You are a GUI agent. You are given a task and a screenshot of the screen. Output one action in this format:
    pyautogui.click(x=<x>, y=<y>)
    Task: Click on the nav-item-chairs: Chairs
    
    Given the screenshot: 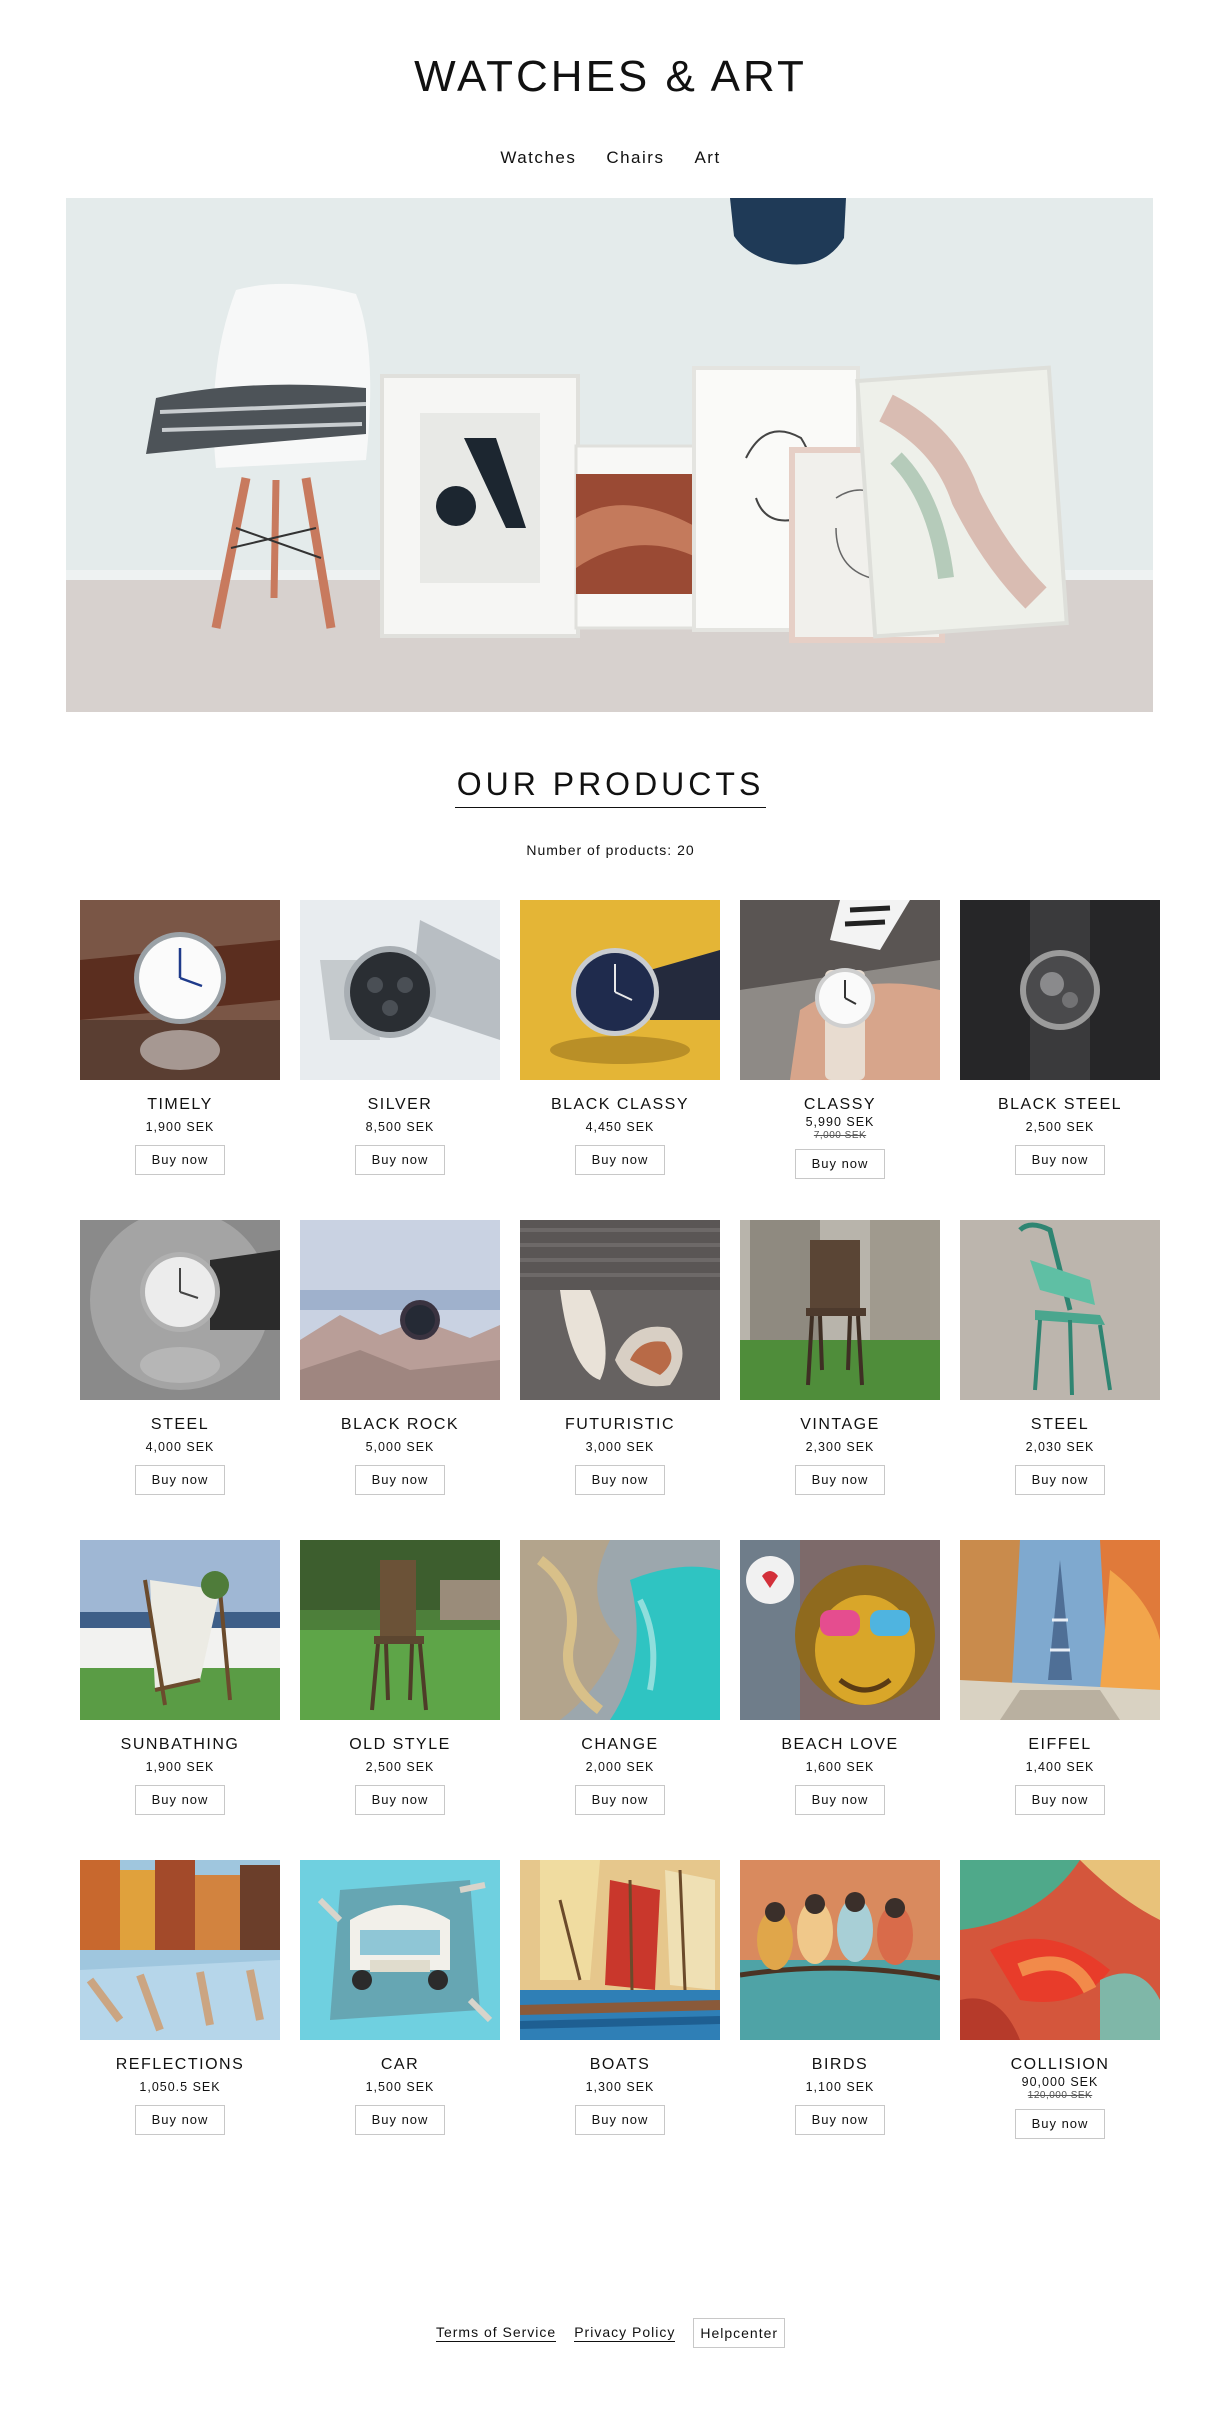 What is the action you would take?
    pyautogui.click(x=635, y=158)
    